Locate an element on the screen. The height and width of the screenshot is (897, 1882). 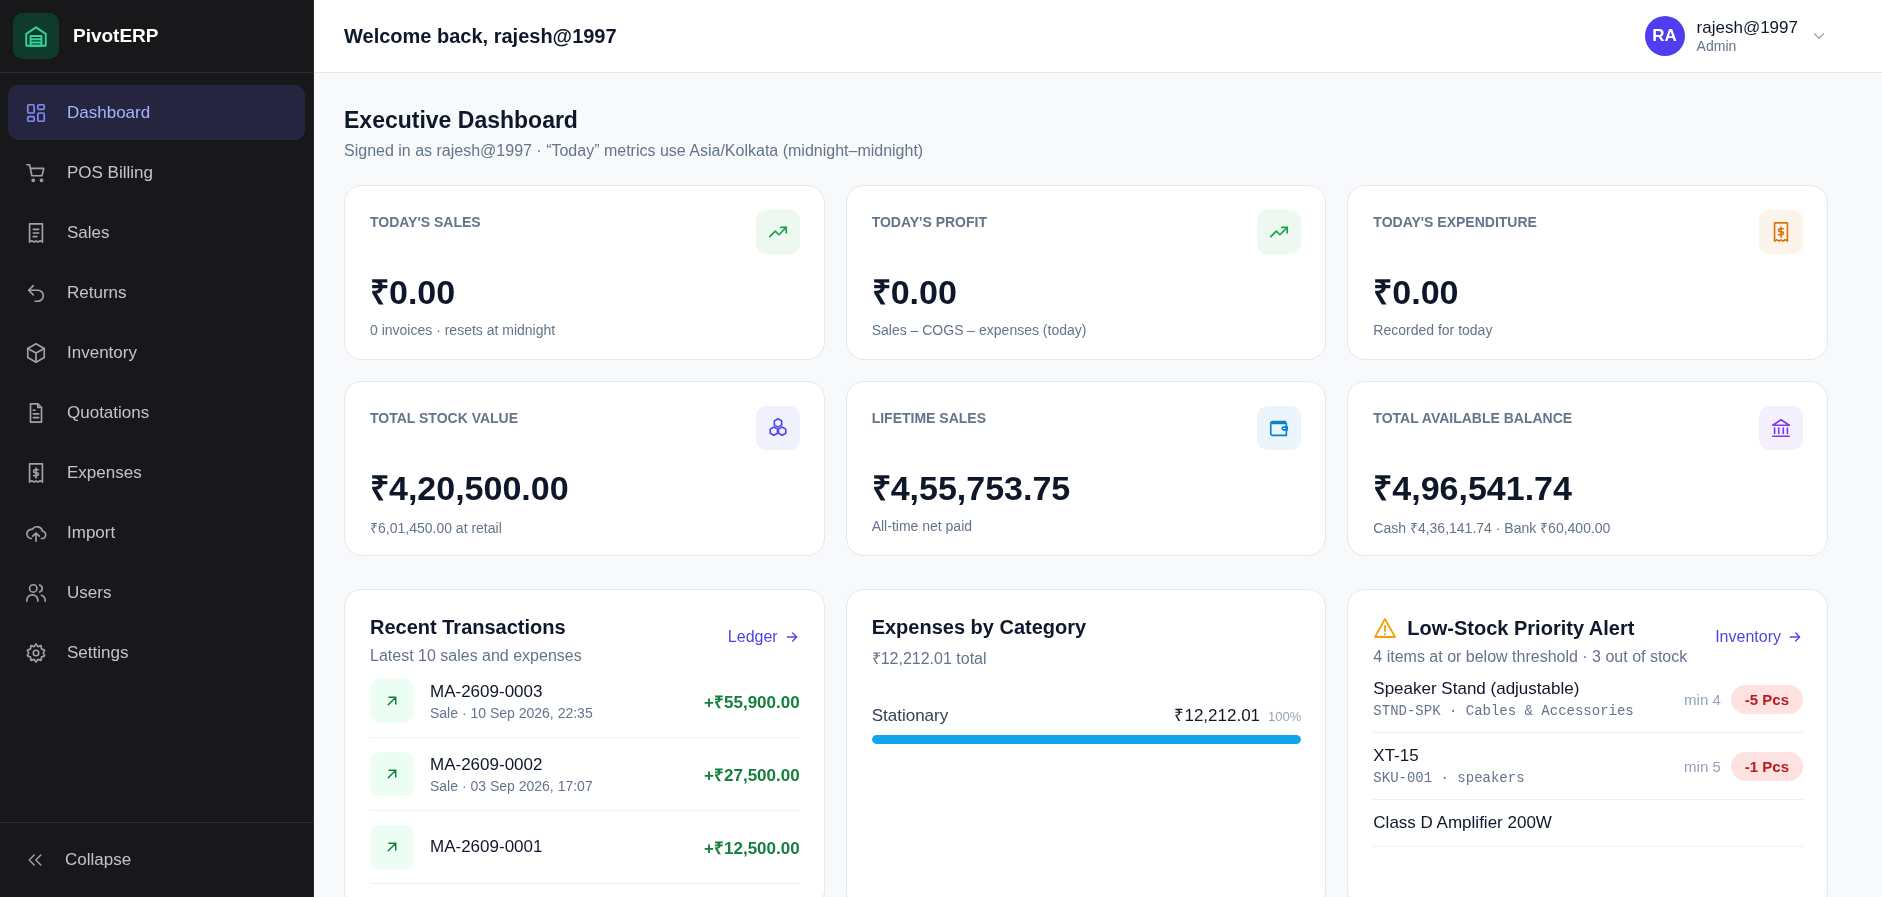
card-subtitle: Latest 10 sales and expenses is located at coordinates (476, 656).